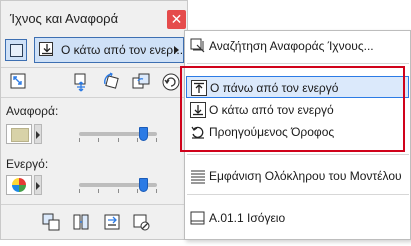 The image size is (411, 246). What do you see at coordinates (81, 222) in the screenshot?
I see `compare-icon` at bounding box center [81, 222].